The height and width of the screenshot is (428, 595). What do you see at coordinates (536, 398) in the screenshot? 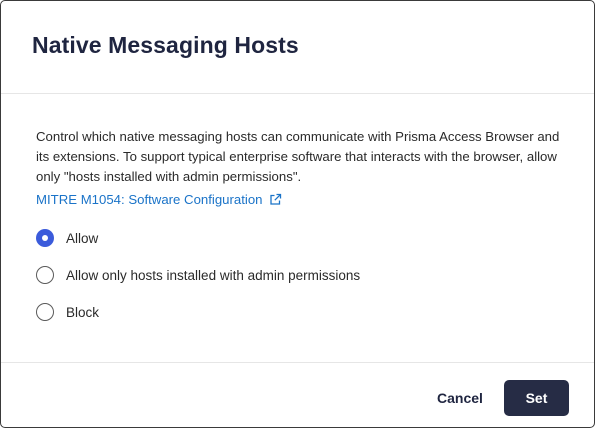
I see `set-button: Set` at bounding box center [536, 398].